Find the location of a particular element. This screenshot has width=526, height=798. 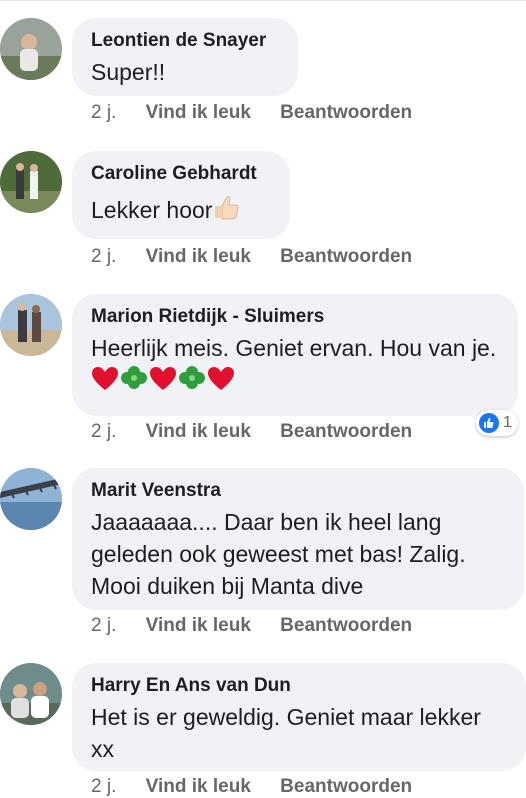

comment-author: Harry En Ans van Dun is located at coordinates (298, 686).